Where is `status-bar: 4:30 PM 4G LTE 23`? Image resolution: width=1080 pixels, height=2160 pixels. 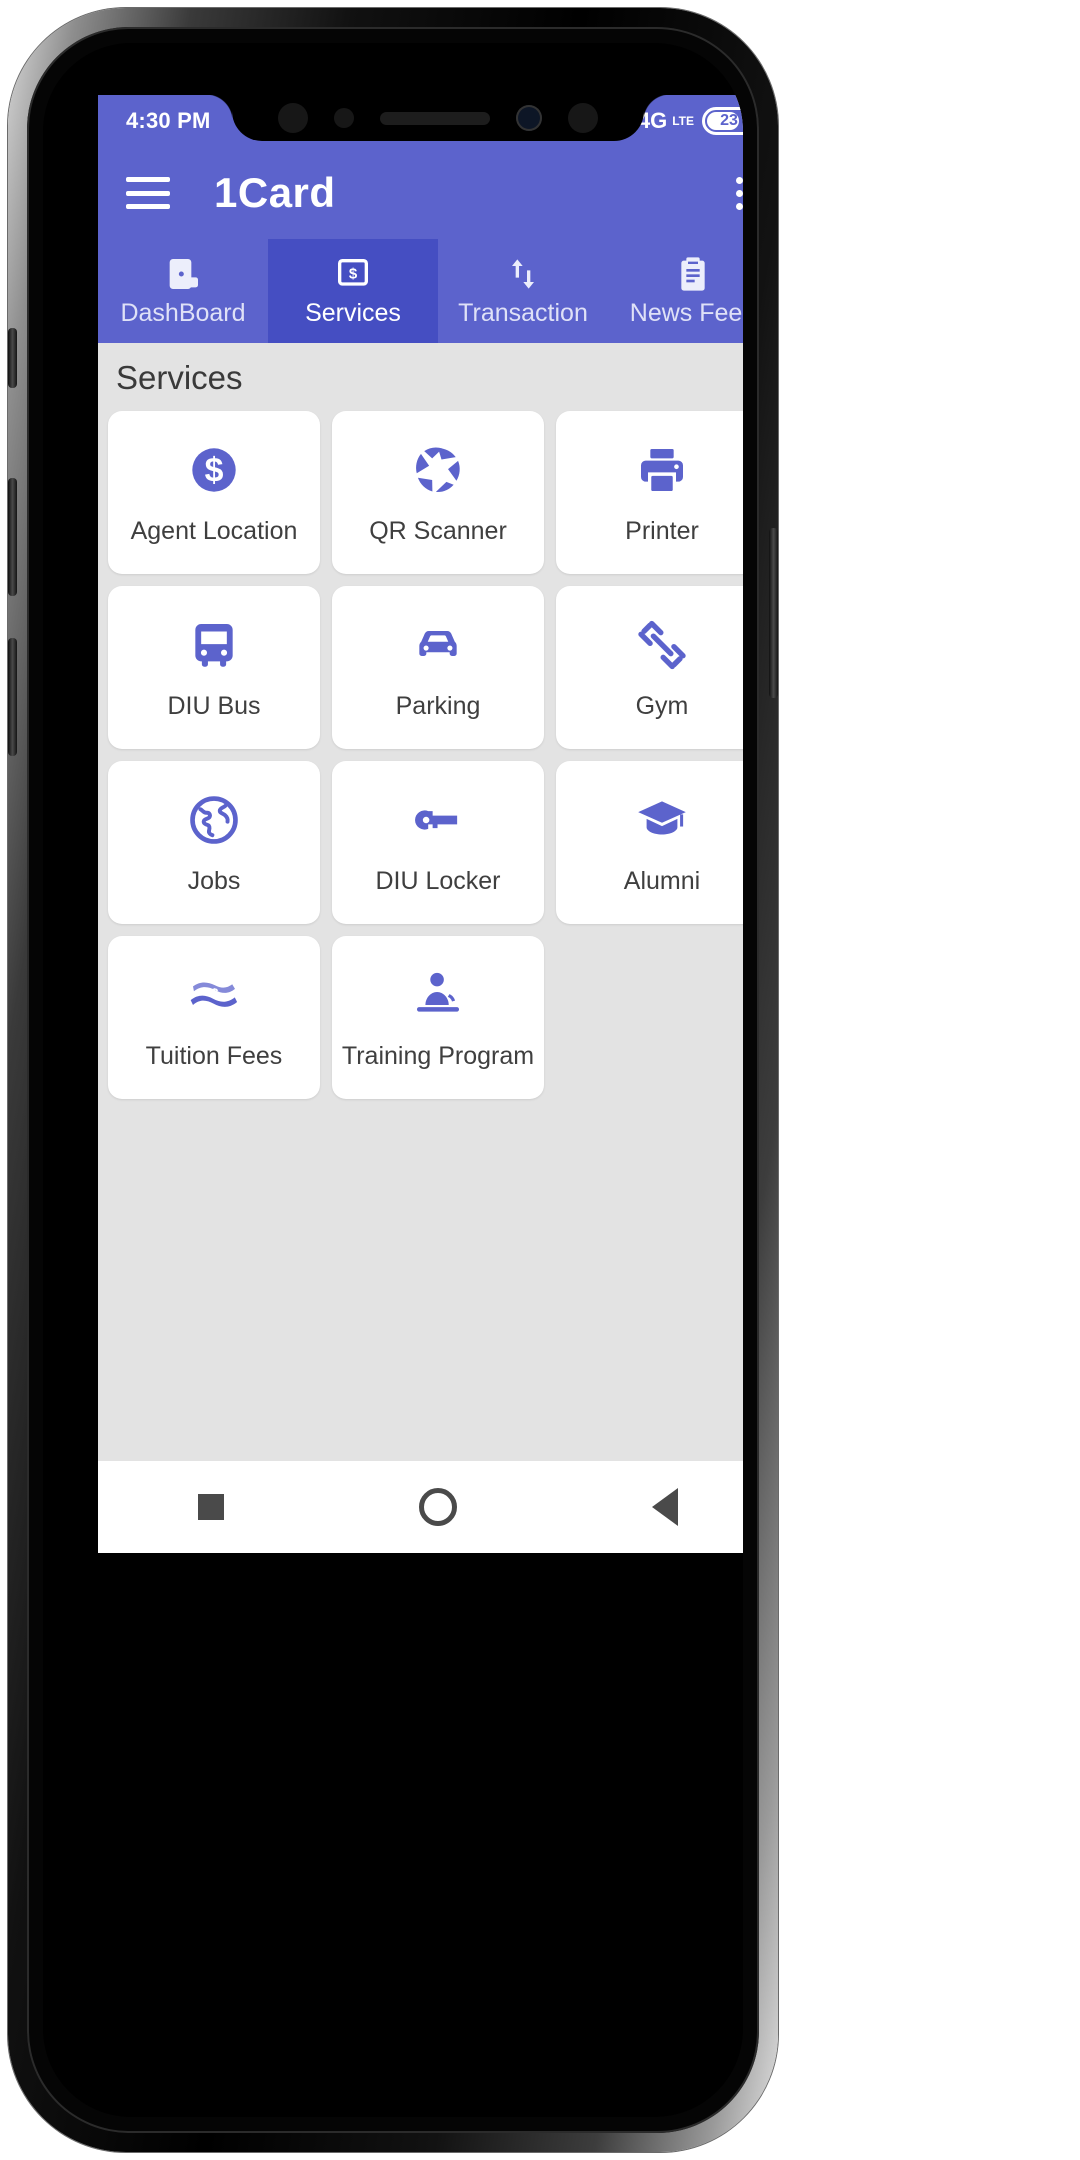
status-bar: 4:30 PM 4G LTE 23 is located at coordinates (420, 121).